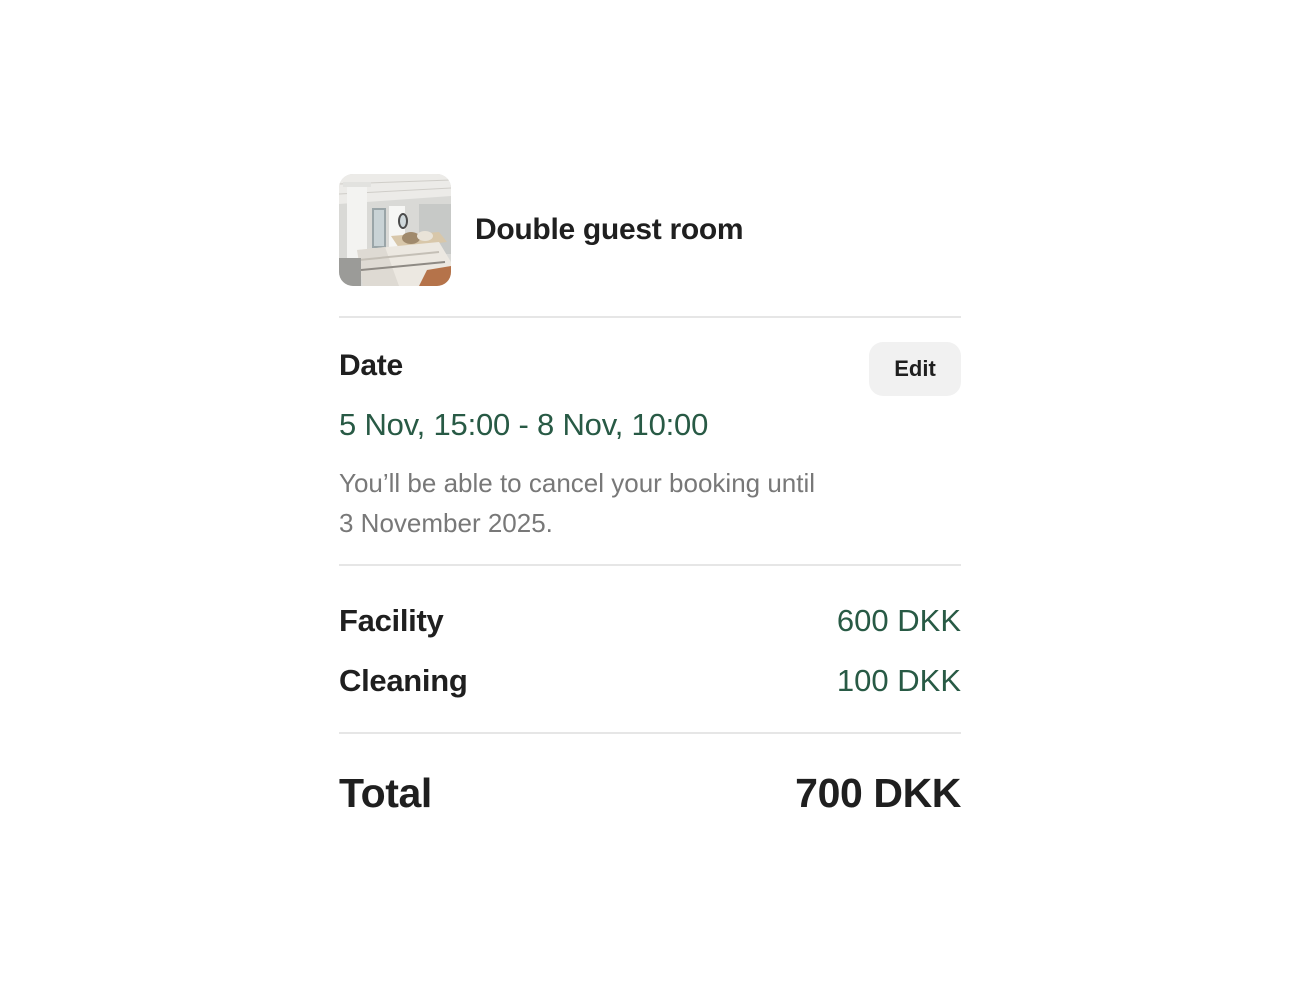 This screenshot has width=1300, height=1000. I want to click on price-value: 100 DKK, so click(898, 680).